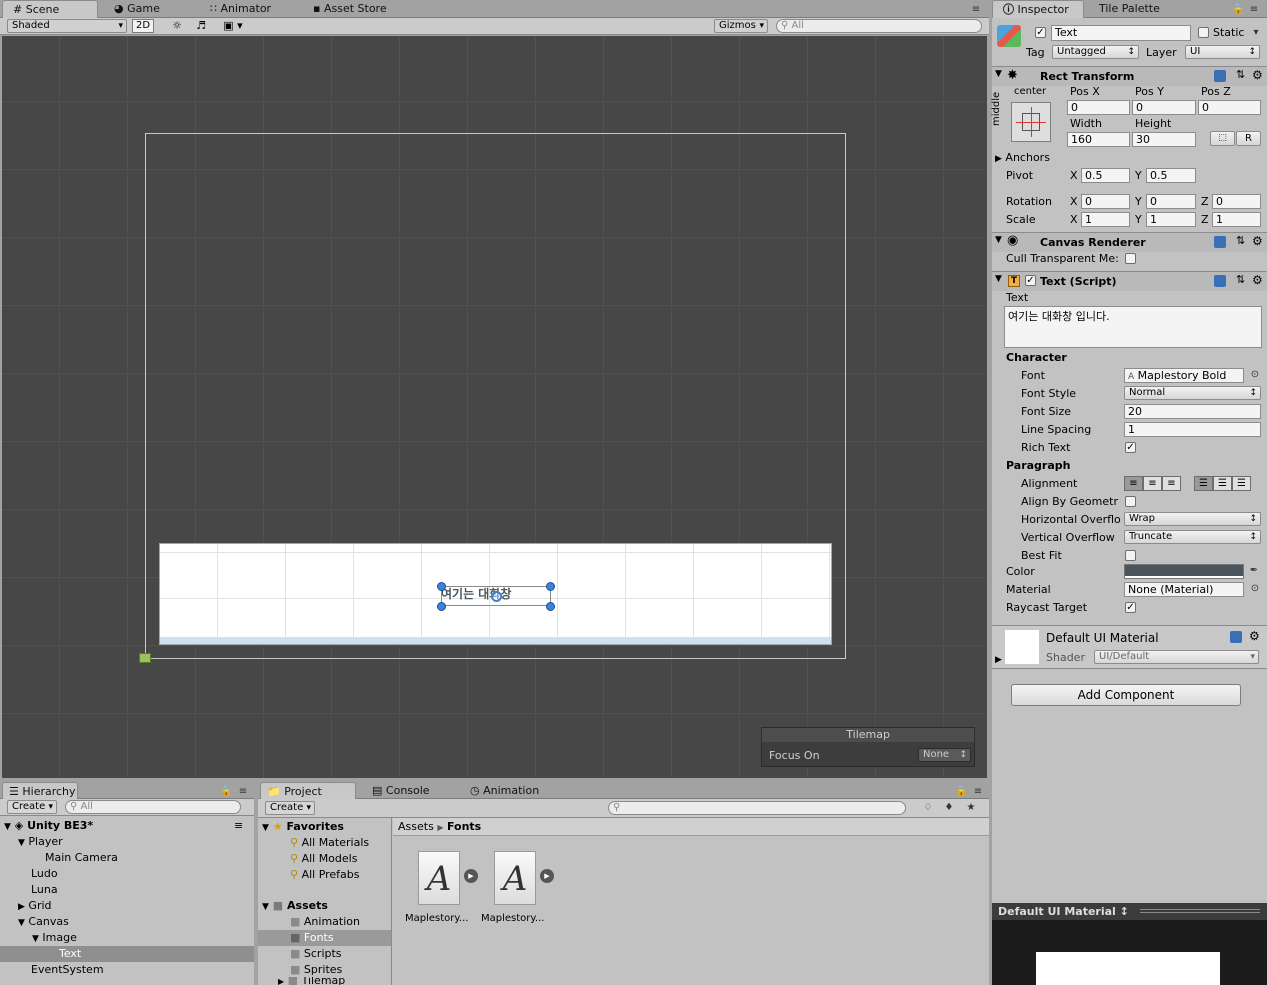 The image size is (1267, 985). Describe the element at coordinates (1105, 201) in the screenshot. I see `rot-x-field: 0` at that location.